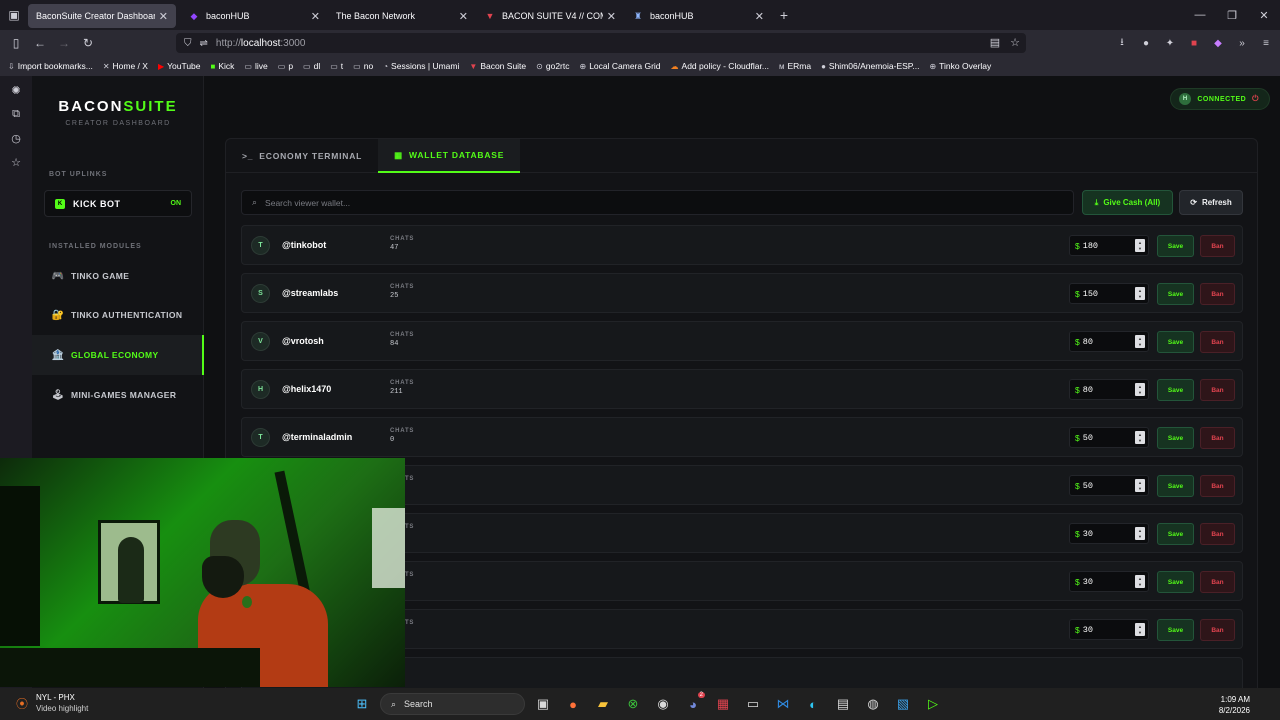 The width and height of the screenshot is (1280, 720). What do you see at coordinates (601, 43) in the screenshot?
I see `url-bar: ⛉ ⇌ http://localhost:3000 ▤ ☆` at bounding box center [601, 43].